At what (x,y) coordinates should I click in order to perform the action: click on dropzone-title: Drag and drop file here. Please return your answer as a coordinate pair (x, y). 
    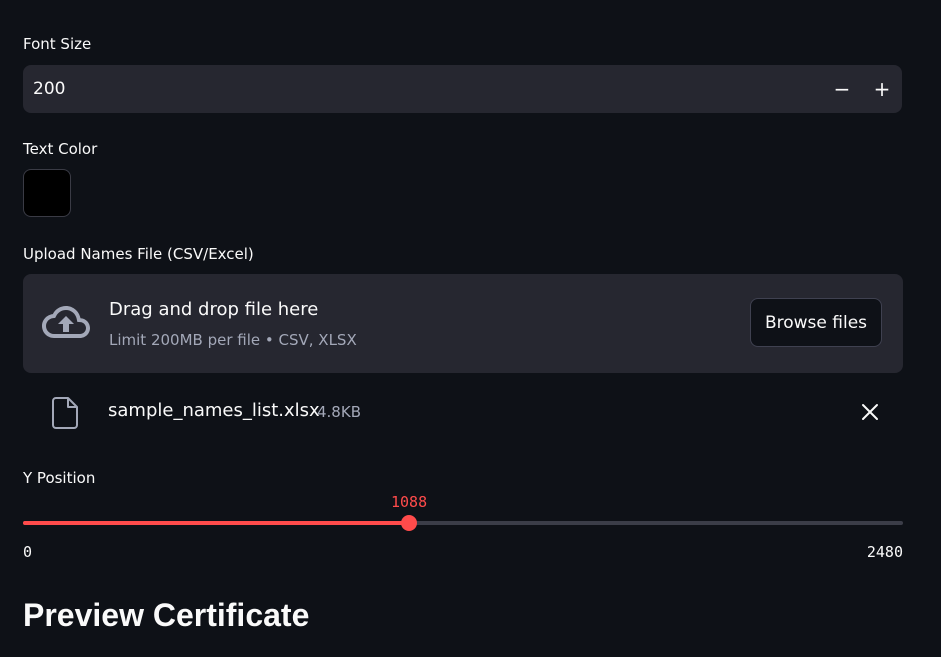
    Looking at the image, I should click on (214, 309).